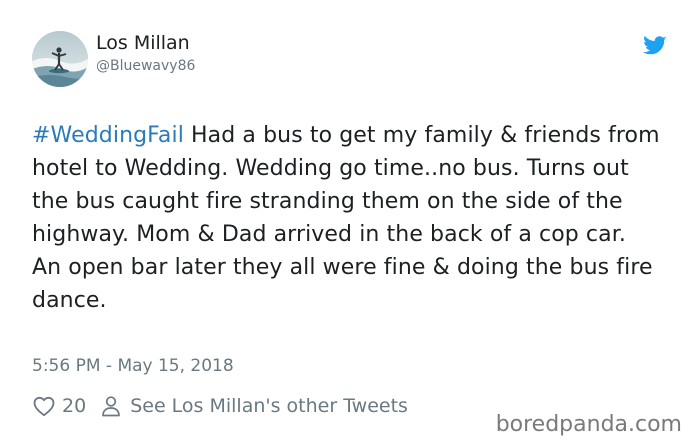  I want to click on like-count: 20, so click(74, 406).